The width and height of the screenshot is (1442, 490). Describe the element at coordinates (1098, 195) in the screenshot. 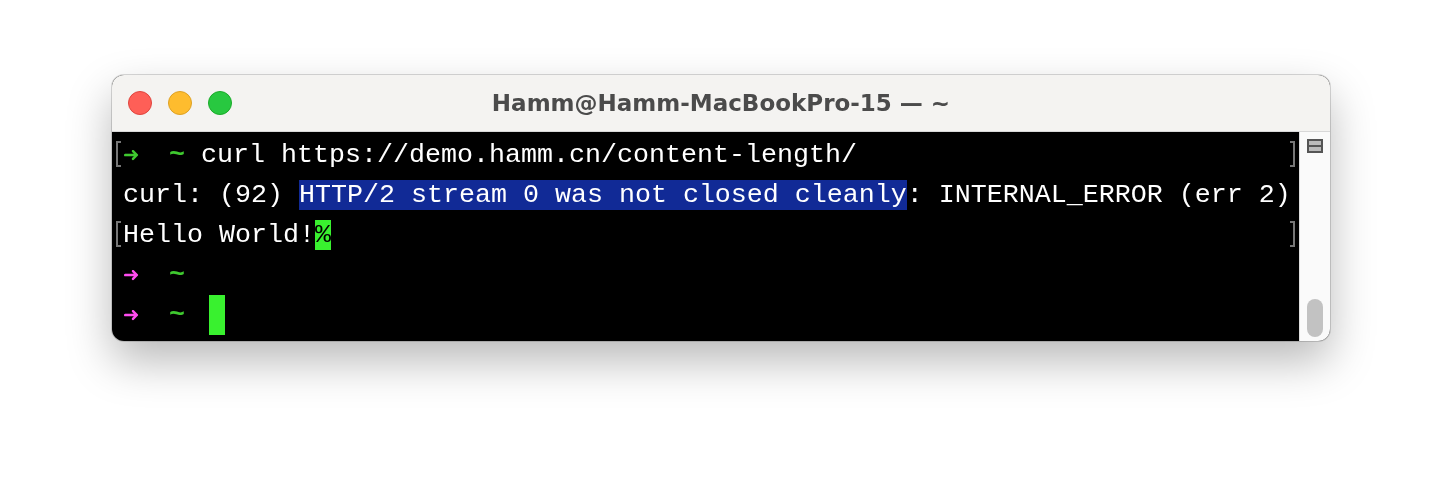

I see `output-text: : INTERNAL_ERROR (err 2)` at that location.